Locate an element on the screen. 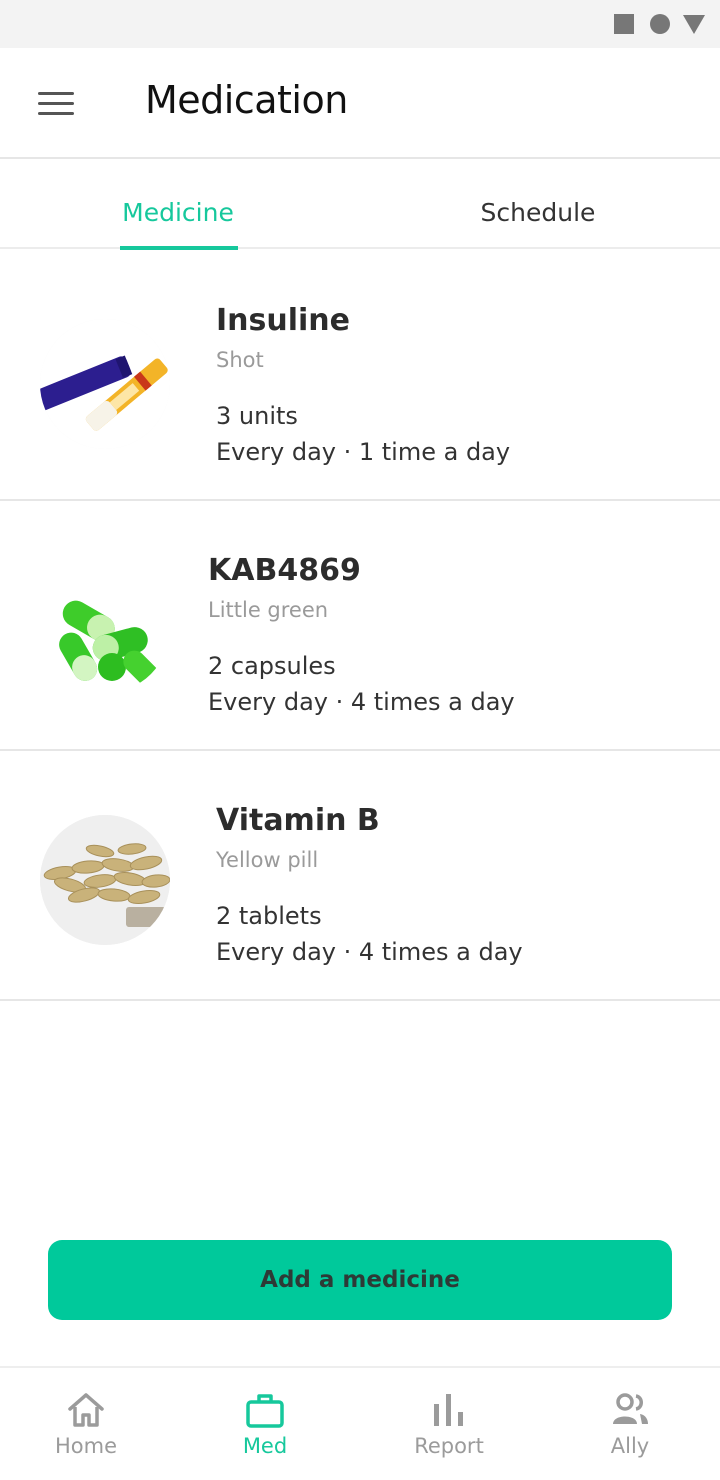 The height and width of the screenshot is (1480, 720). nav-item-med: Med is located at coordinates (265, 1424).